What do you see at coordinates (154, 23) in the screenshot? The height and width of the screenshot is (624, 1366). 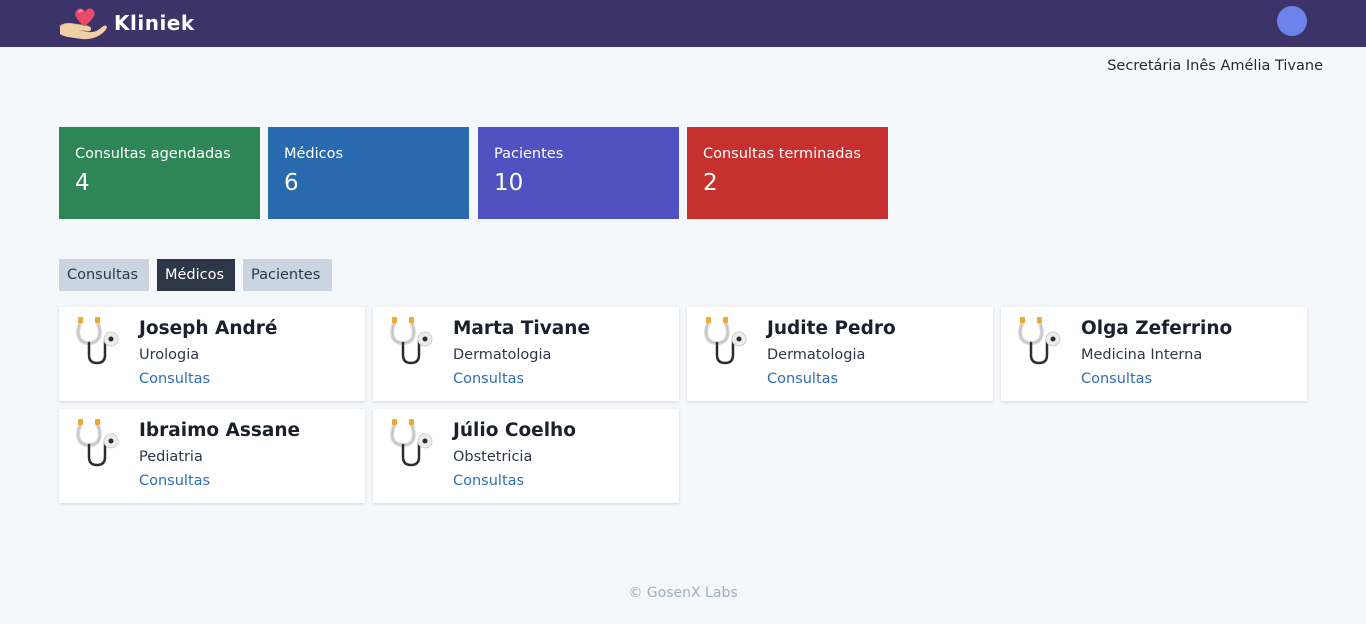 I see `brand-name: Kliniek` at bounding box center [154, 23].